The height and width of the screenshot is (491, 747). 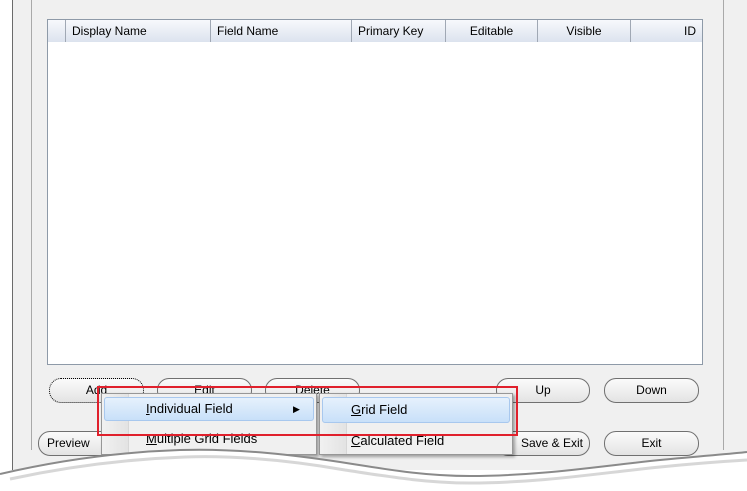 What do you see at coordinates (296, 409) in the screenshot?
I see `submenu-arrow-icon: ▶` at bounding box center [296, 409].